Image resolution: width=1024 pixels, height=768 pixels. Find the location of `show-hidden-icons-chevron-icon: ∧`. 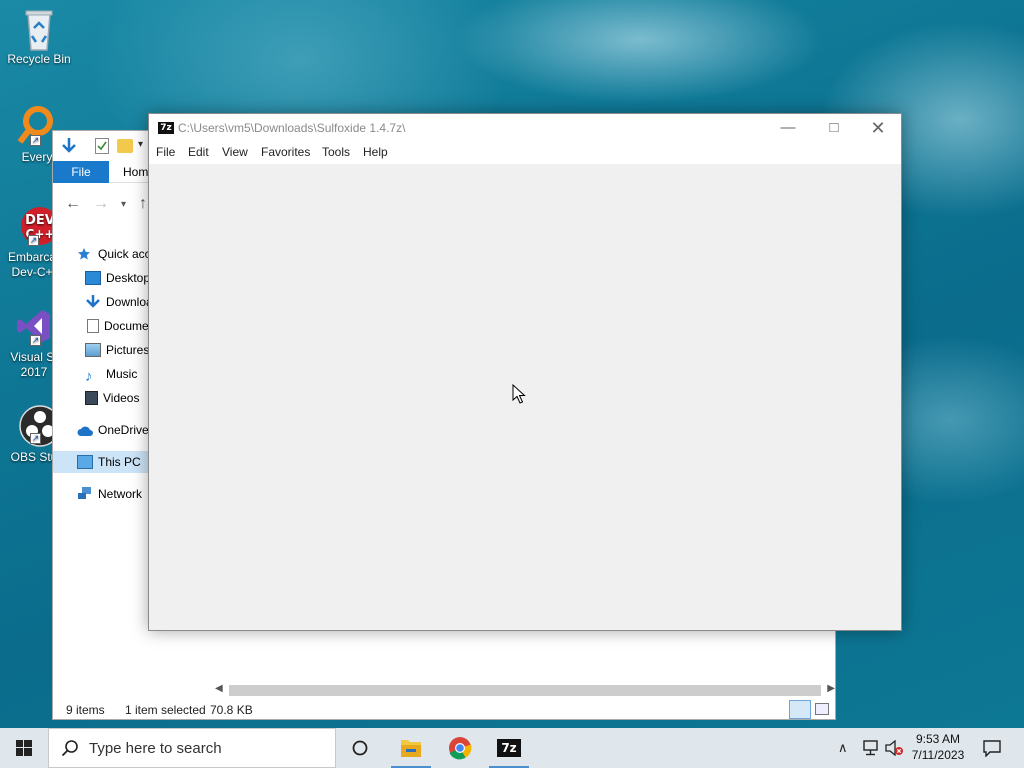

show-hidden-icons-chevron-icon: ∧ is located at coordinates (843, 754).